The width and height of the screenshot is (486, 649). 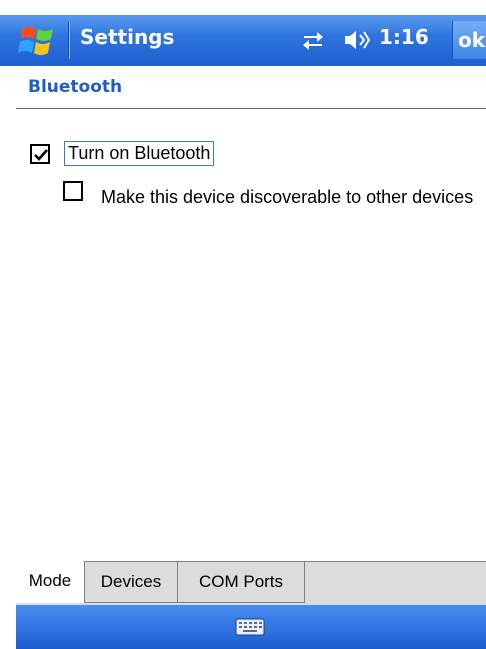 What do you see at coordinates (127, 37) in the screenshot?
I see `app-title: Settings` at bounding box center [127, 37].